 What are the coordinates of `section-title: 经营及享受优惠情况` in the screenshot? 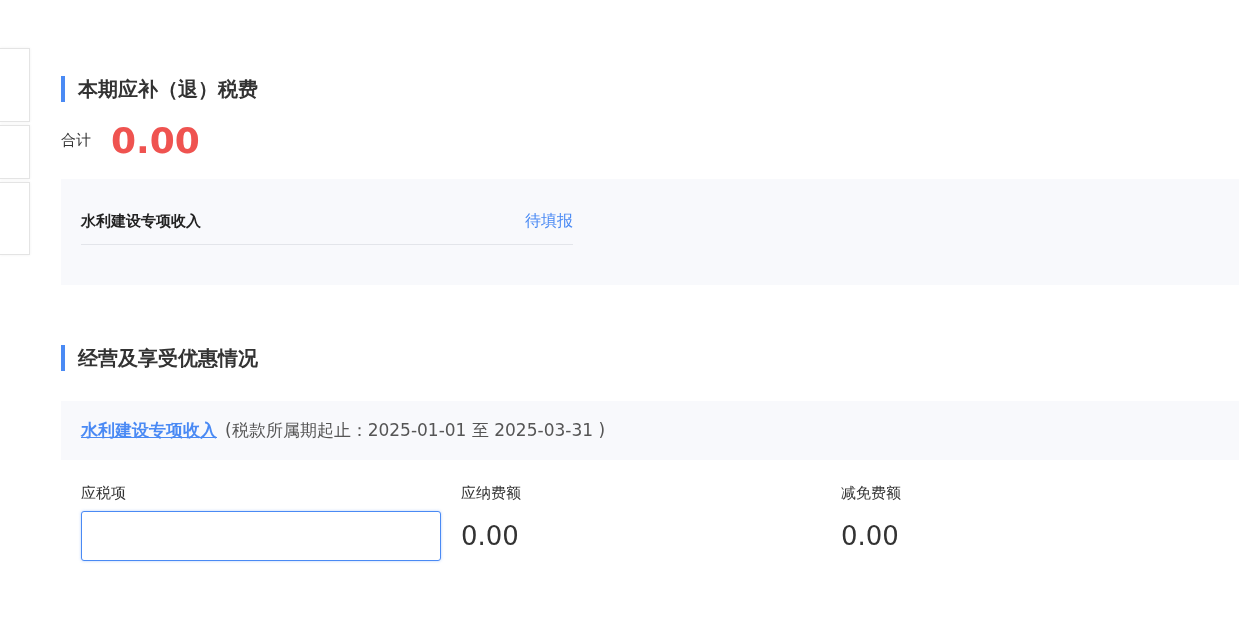 It's located at (650, 358).